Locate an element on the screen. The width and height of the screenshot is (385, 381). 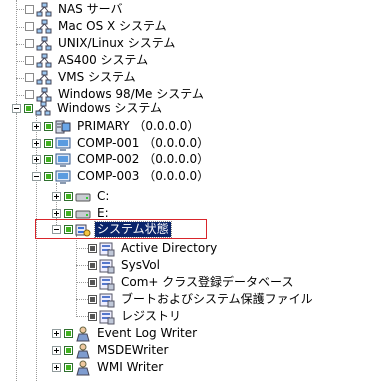
tree-node-vms: VMS システム is located at coordinates (81, 77).